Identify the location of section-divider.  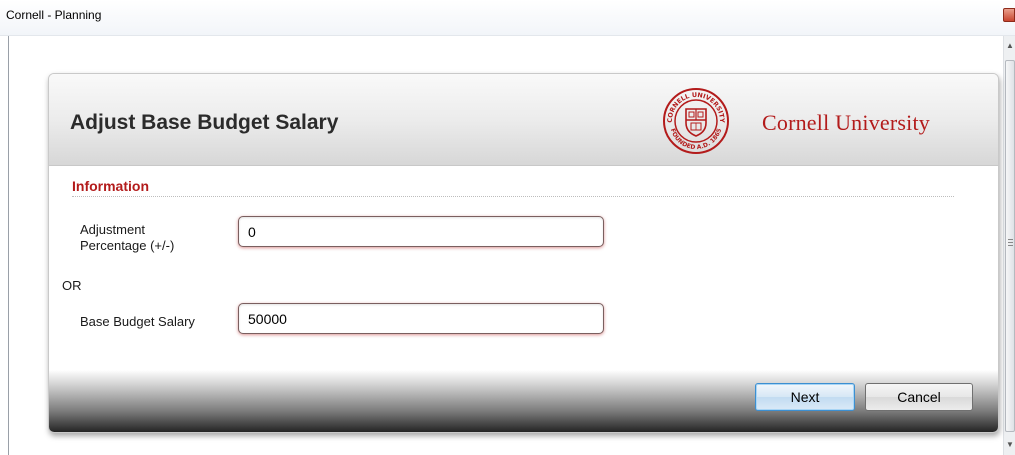
(513, 196).